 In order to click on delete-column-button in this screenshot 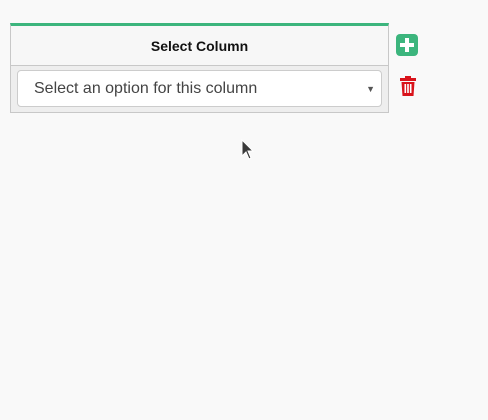, I will do `click(408, 86)`.